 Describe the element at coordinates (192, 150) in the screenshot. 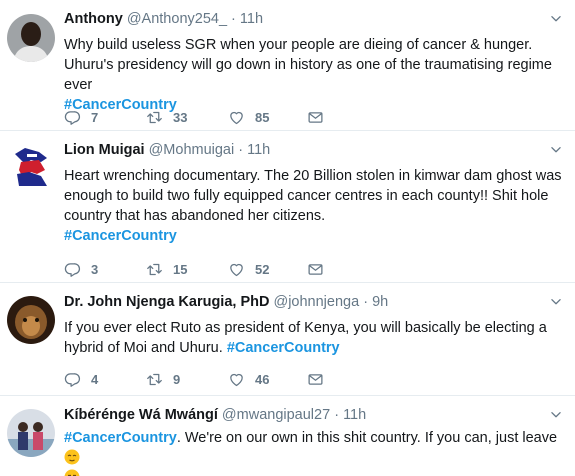

I see `username: @Mohmuigai` at that location.